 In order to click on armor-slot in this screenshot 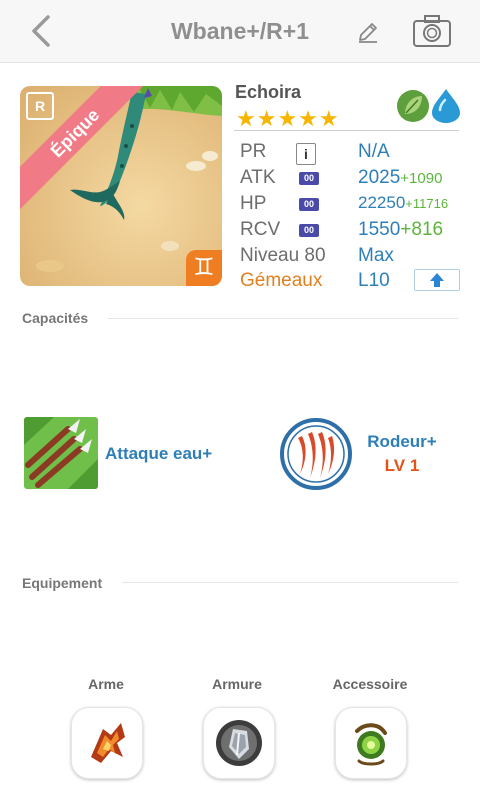, I will do `click(239, 743)`.